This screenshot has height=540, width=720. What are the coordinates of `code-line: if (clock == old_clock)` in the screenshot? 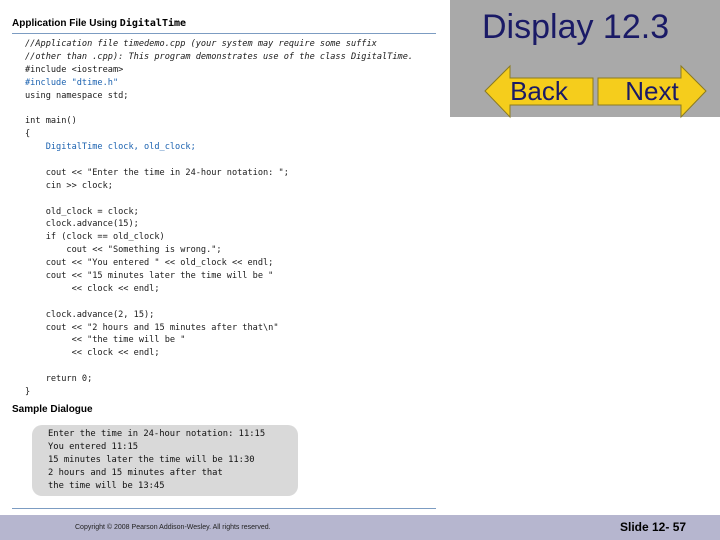 It's located at (95, 237).